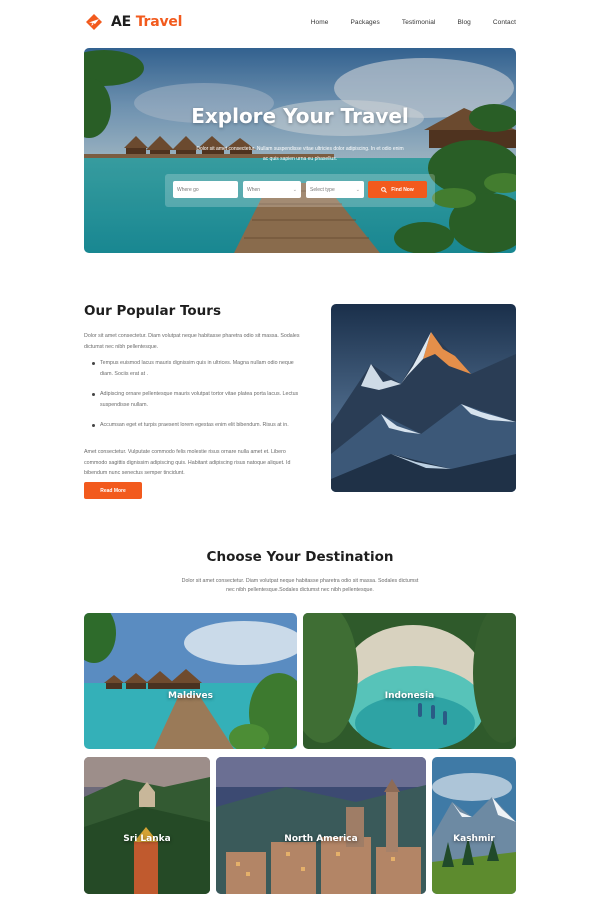 This screenshot has width=600, height=900. Describe the element at coordinates (190, 696) in the screenshot. I see `destination-label: Maldives` at that location.